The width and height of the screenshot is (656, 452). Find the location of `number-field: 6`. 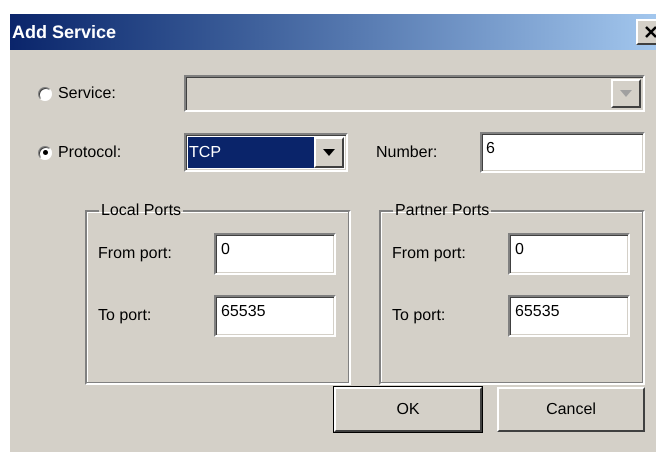

number-field: 6 is located at coordinates (562, 152).